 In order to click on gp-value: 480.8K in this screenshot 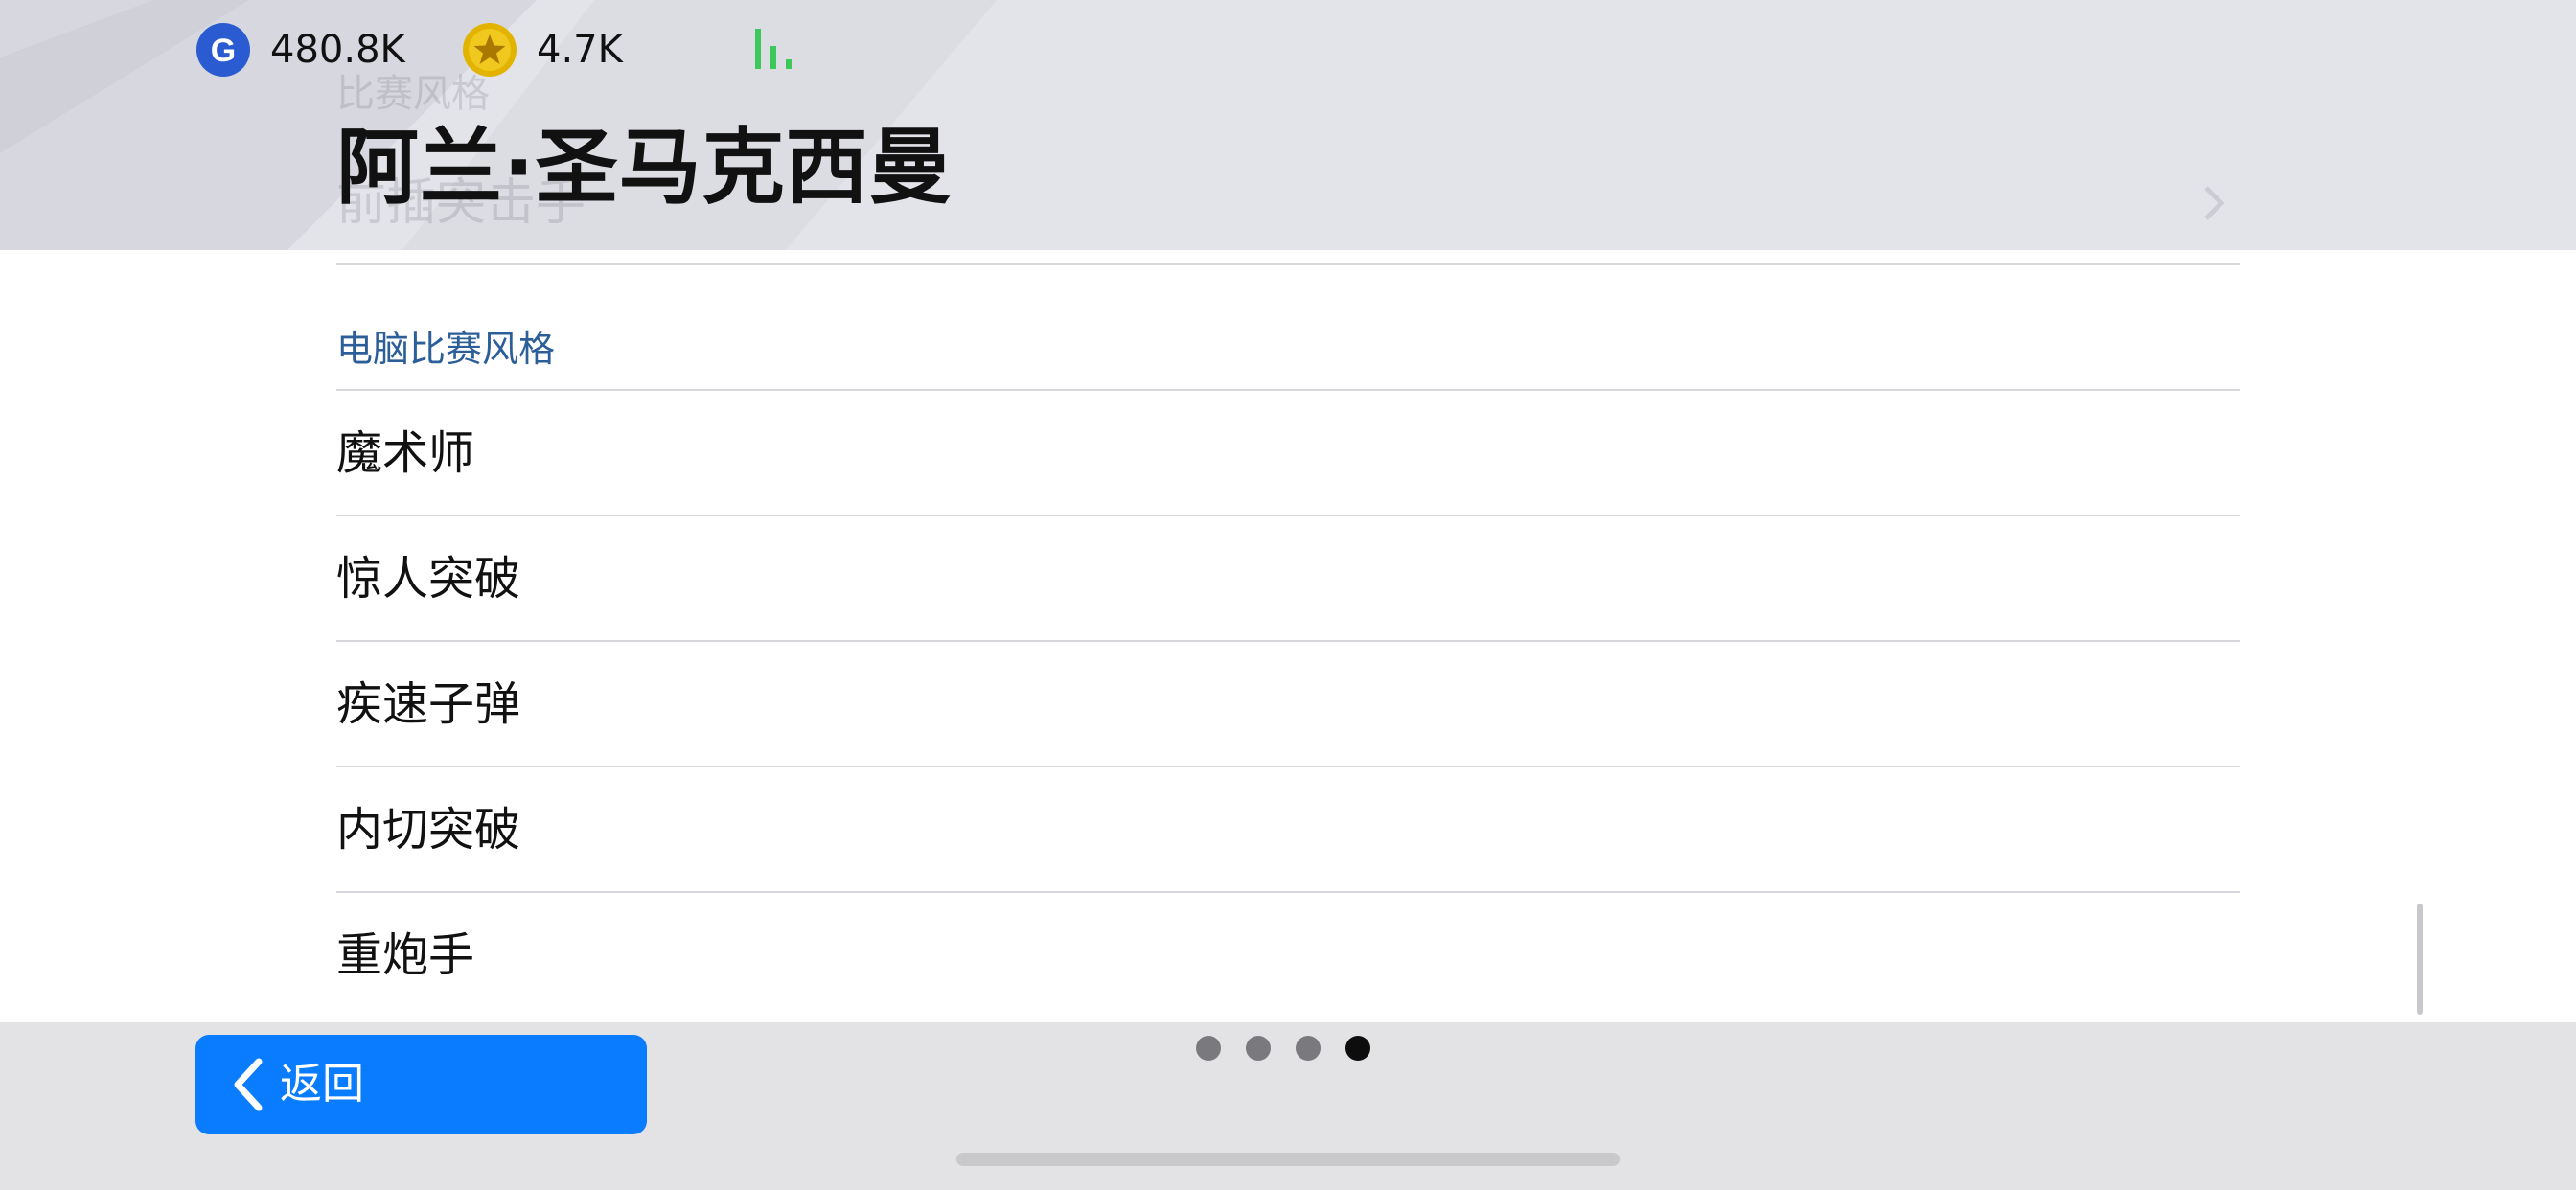, I will do `click(337, 50)`.